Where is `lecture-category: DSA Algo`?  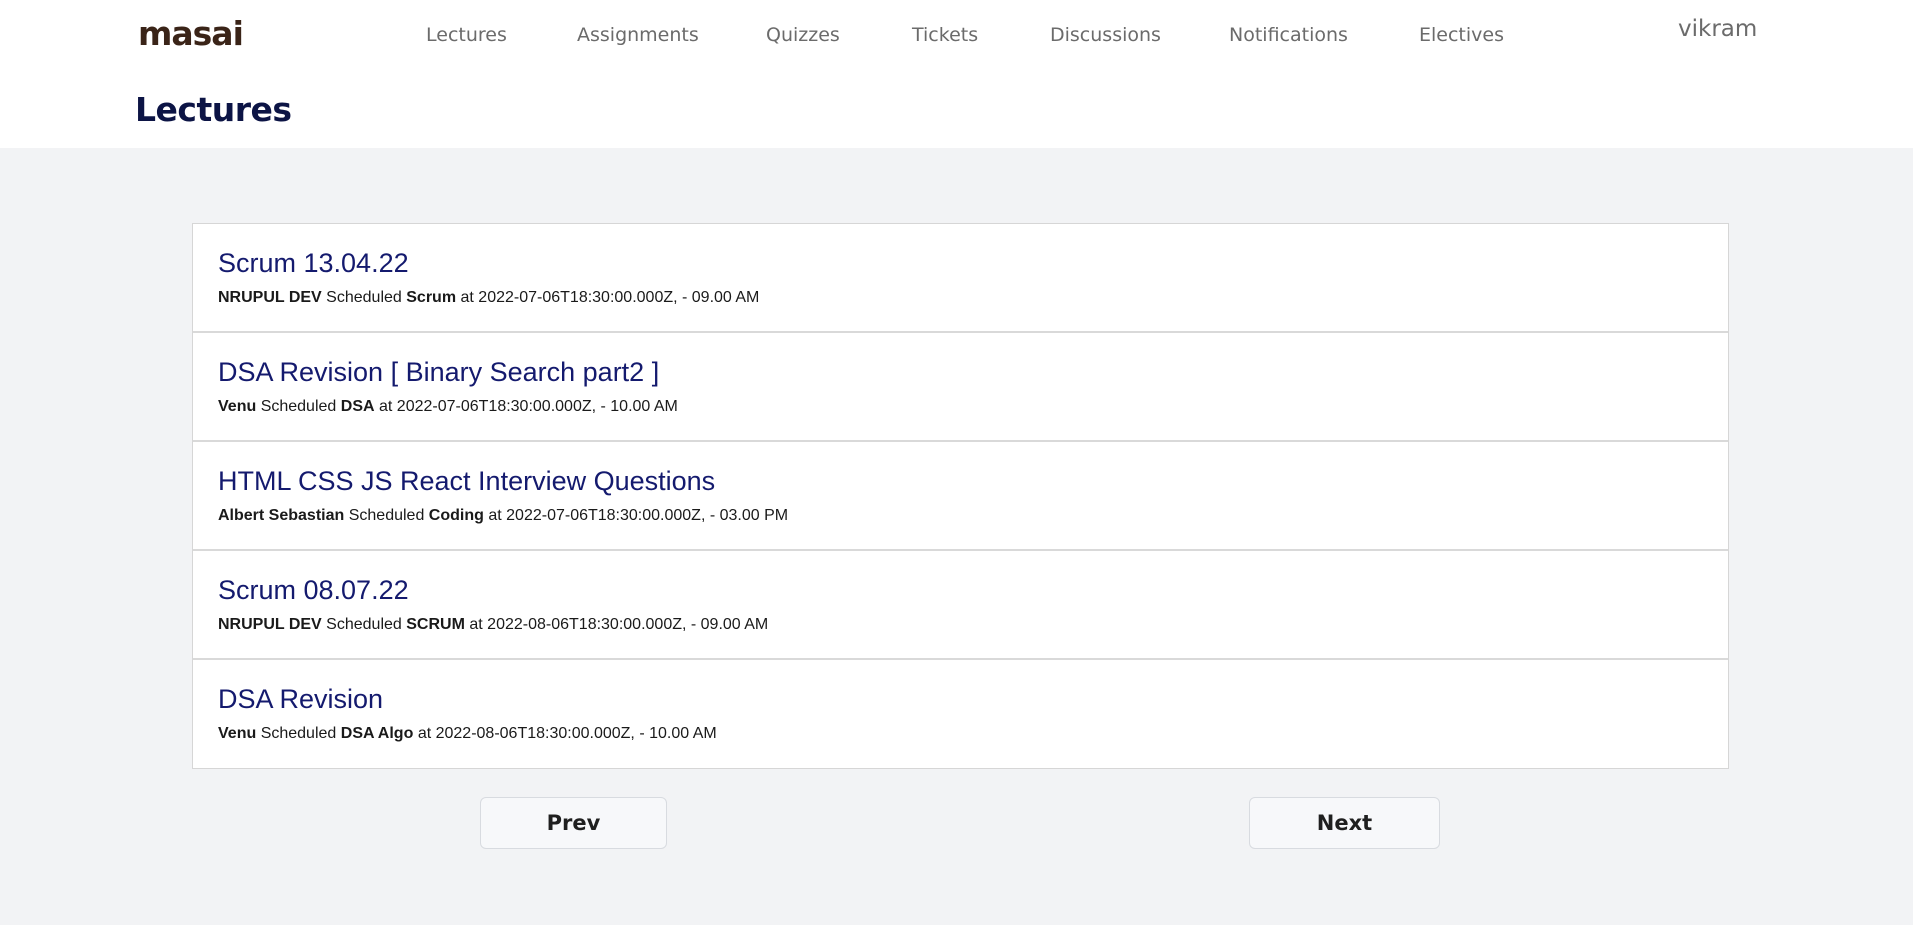
lecture-category: DSA Algo is located at coordinates (377, 733).